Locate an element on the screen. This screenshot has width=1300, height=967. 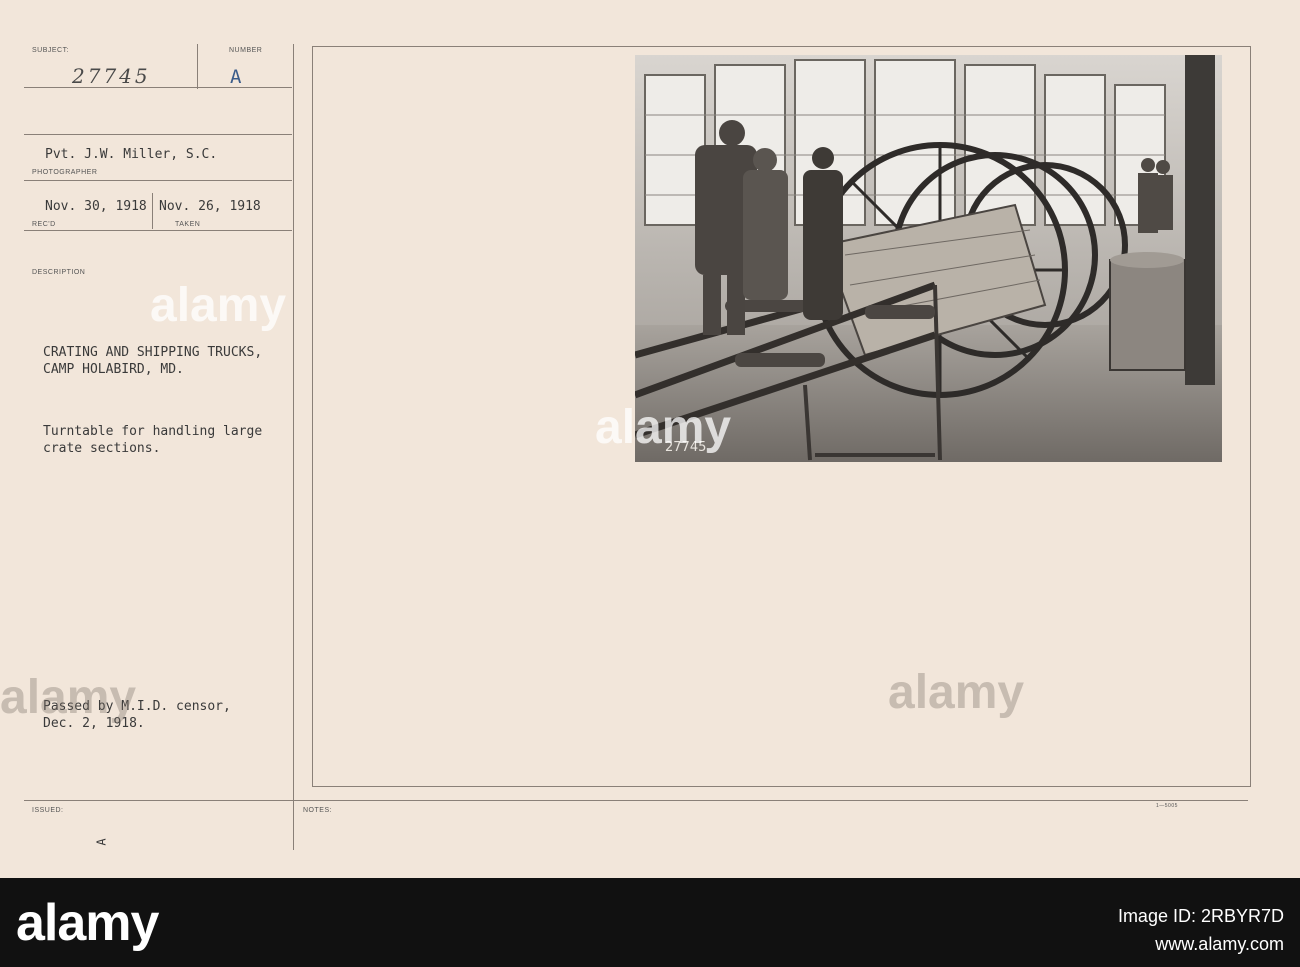
issued-label: ISSUED: is located at coordinates (48, 810).